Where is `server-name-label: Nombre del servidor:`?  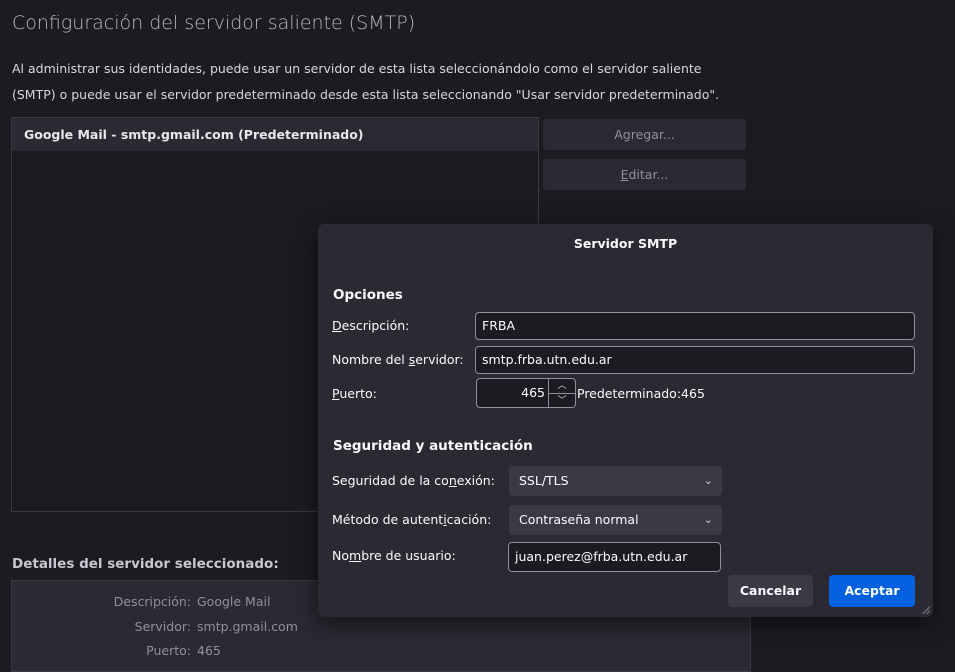 server-name-label: Nombre del servidor: is located at coordinates (398, 359).